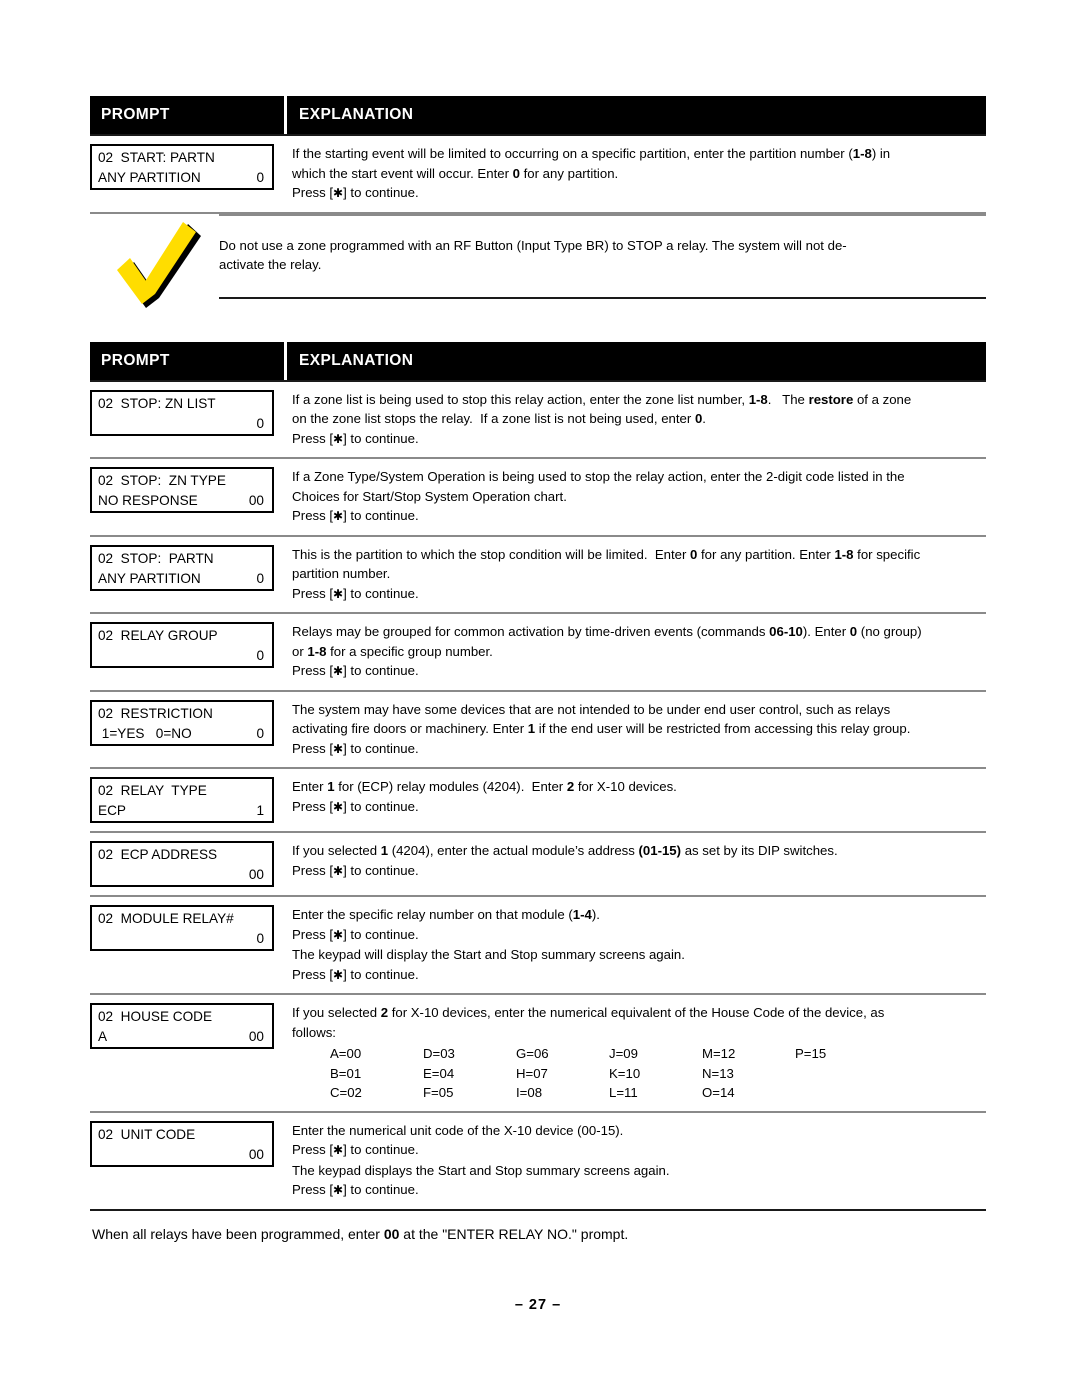 Image resolution: width=1080 pixels, height=1397 pixels. I want to click on table-header-bar-1: PROMPT EXPLANATION, so click(538, 115).